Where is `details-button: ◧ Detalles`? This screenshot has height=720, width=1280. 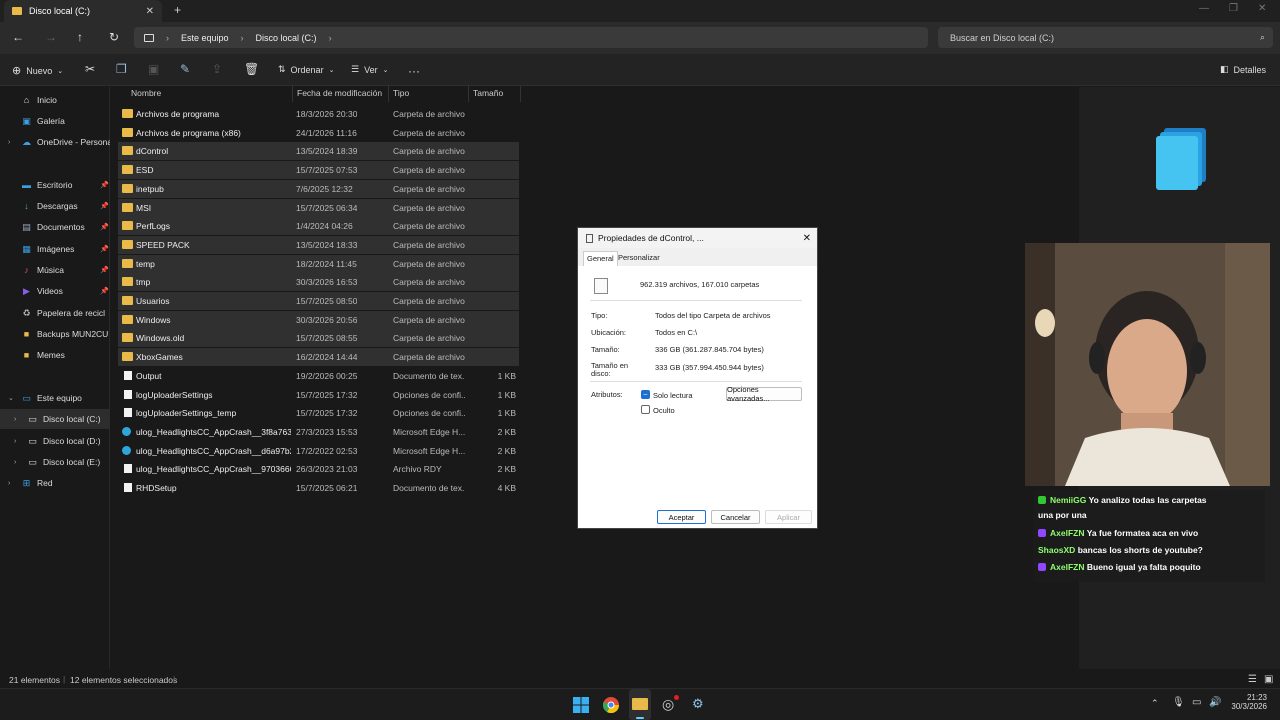 details-button: ◧ Detalles is located at coordinates (1243, 69).